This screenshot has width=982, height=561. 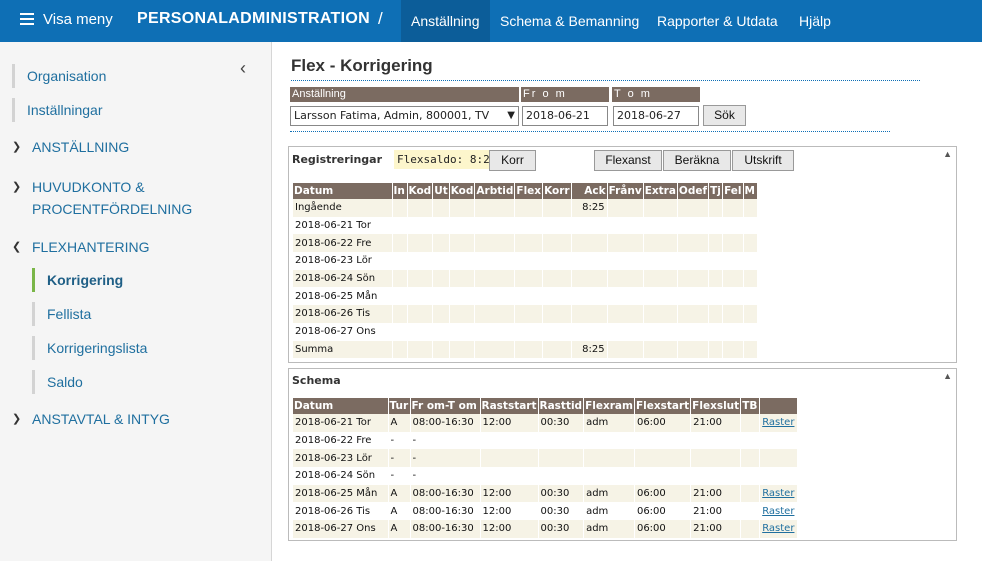 I want to click on sidebar-item-korrigering: Korrigering, so click(x=77, y=280).